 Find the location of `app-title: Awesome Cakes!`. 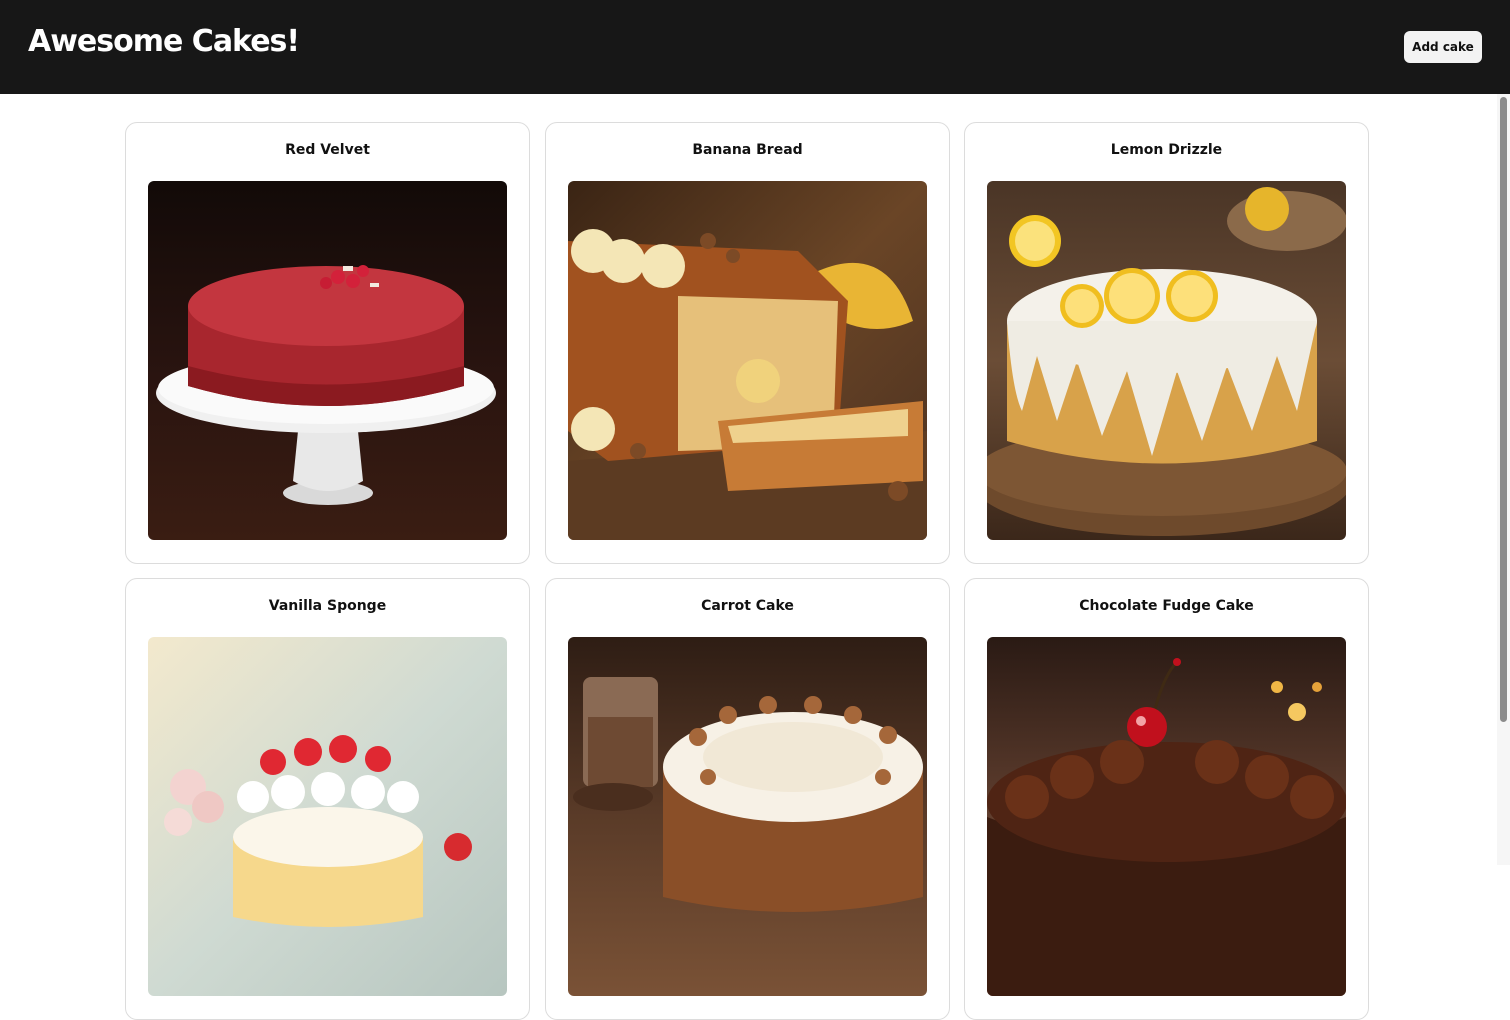

app-title: Awesome Cakes! is located at coordinates (164, 41).